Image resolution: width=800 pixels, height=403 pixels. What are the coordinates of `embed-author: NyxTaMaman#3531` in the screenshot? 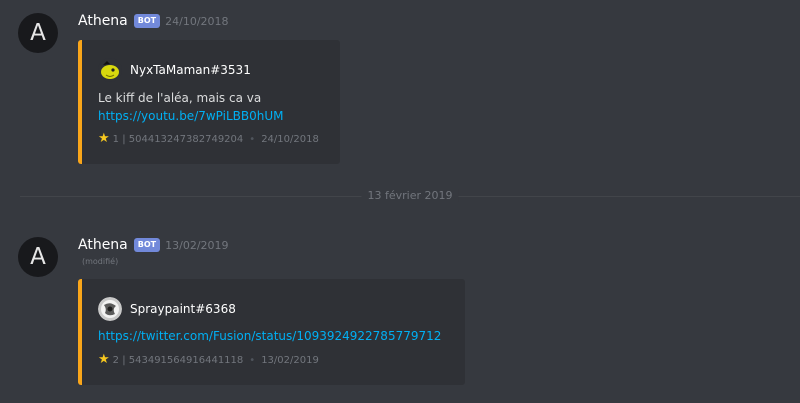 It's located at (174, 70).